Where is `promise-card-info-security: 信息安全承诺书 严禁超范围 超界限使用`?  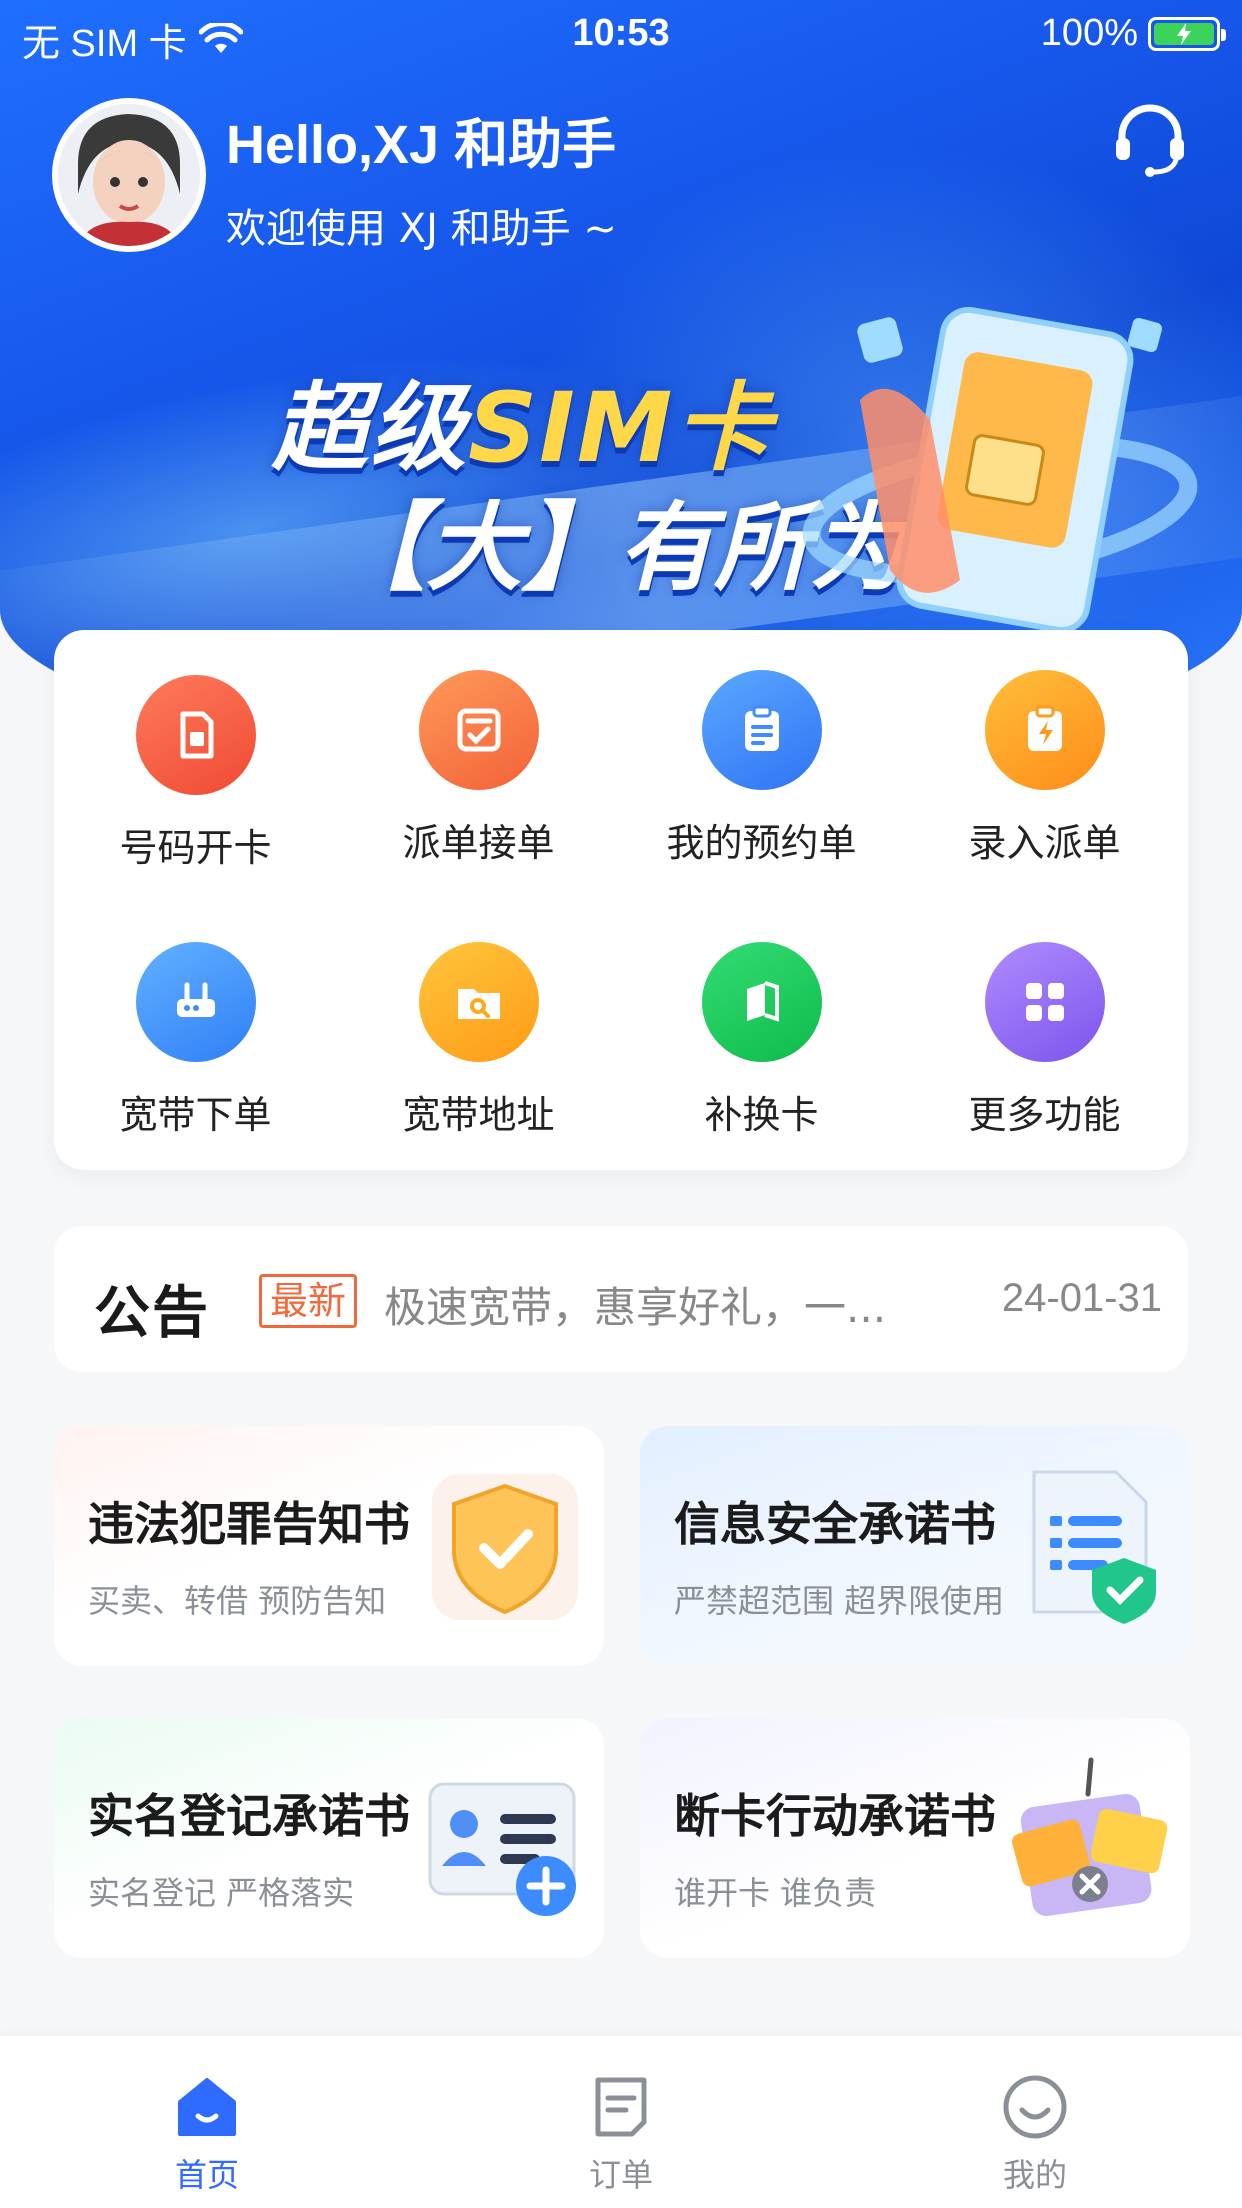 promise-card-info-security: 信息安全承诺书 严禁超范围 超界限使用 is located at coordinates (915, 1546).